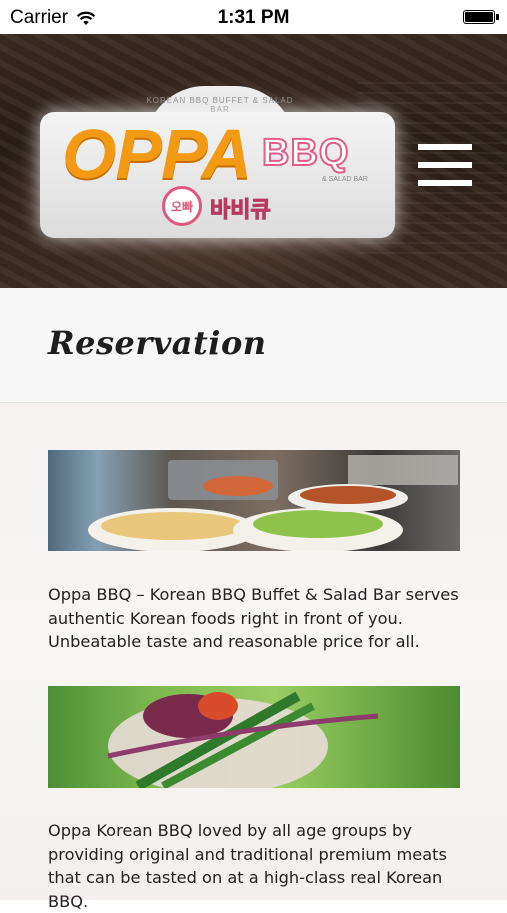  I want to click on salad-food-image, so click(254, 737).